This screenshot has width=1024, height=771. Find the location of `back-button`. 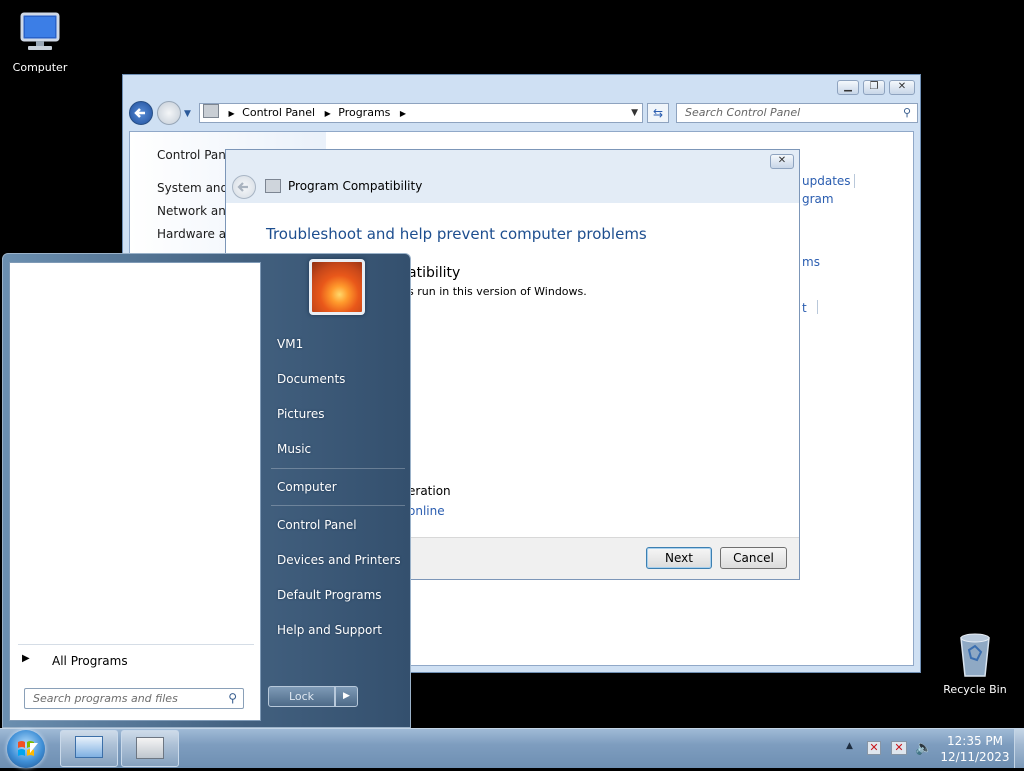

back-button is located at coordinates (141, 113).